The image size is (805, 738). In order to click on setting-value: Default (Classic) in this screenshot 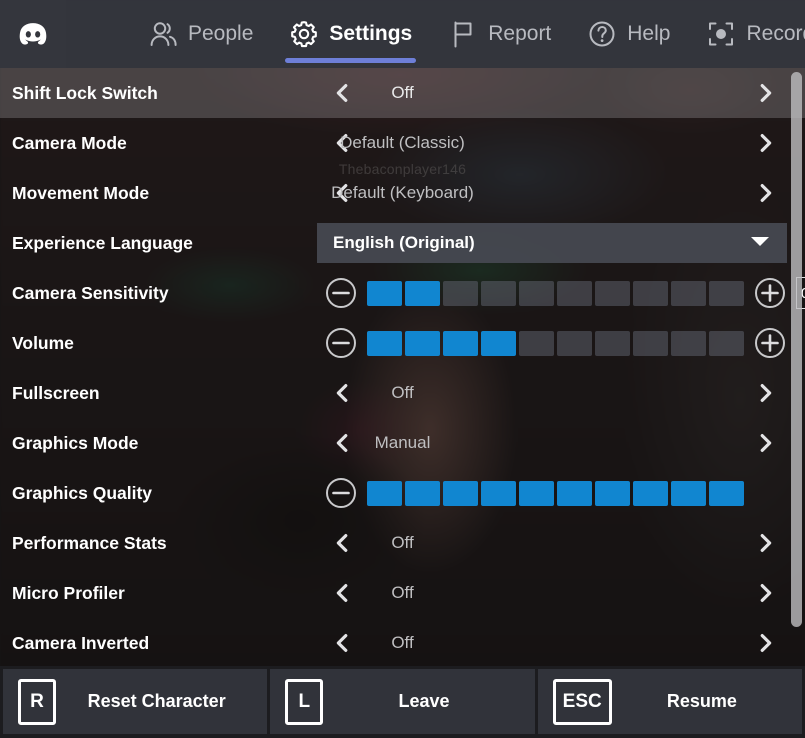, I will do `click(402, 142)`.